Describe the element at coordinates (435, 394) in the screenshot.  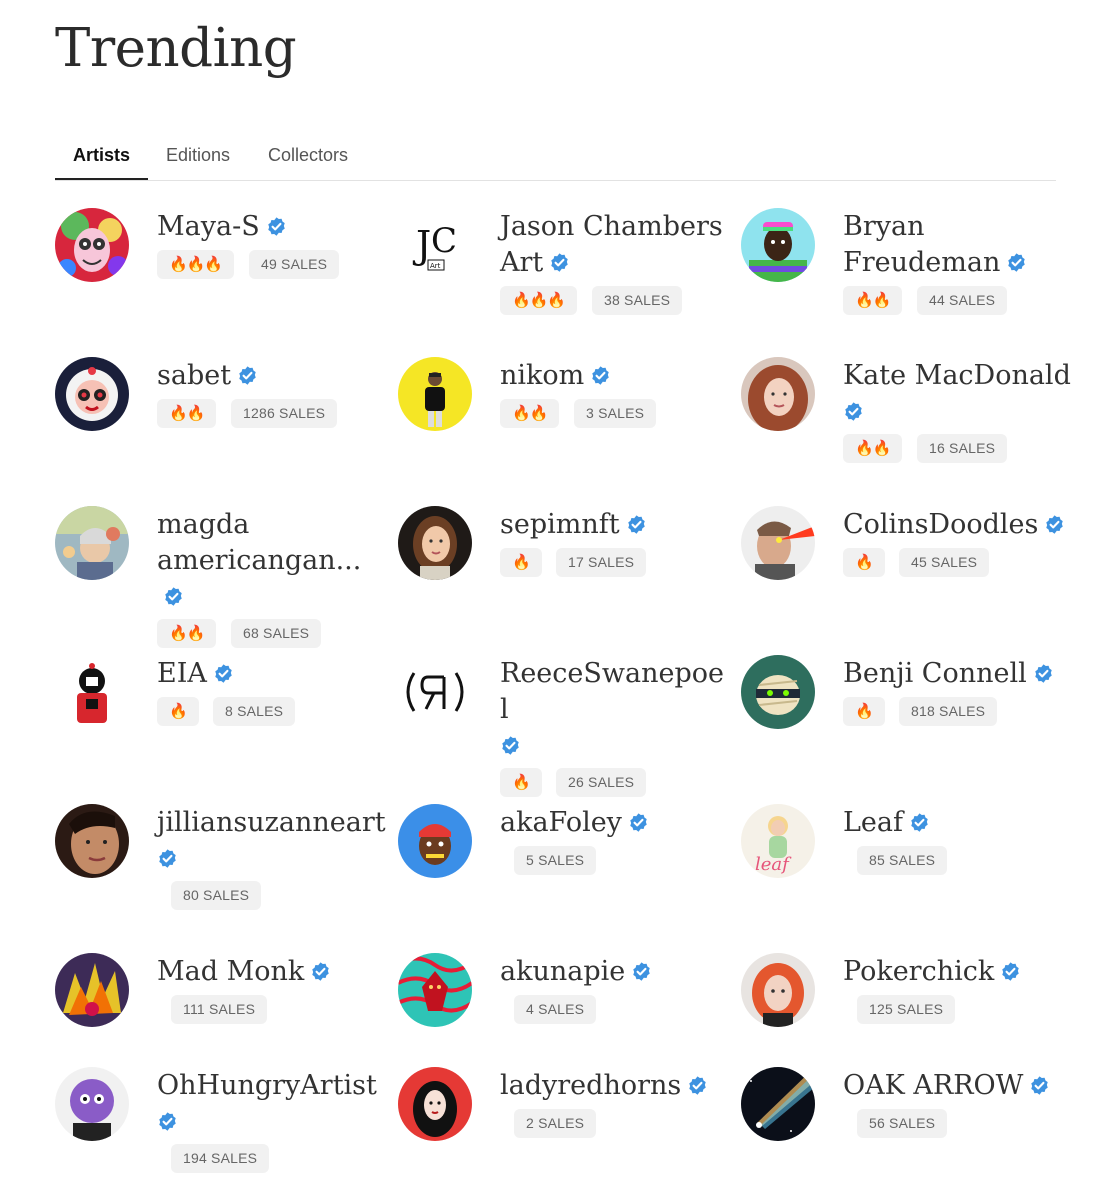
I see `man-yellow-bg-avatar` at that location.